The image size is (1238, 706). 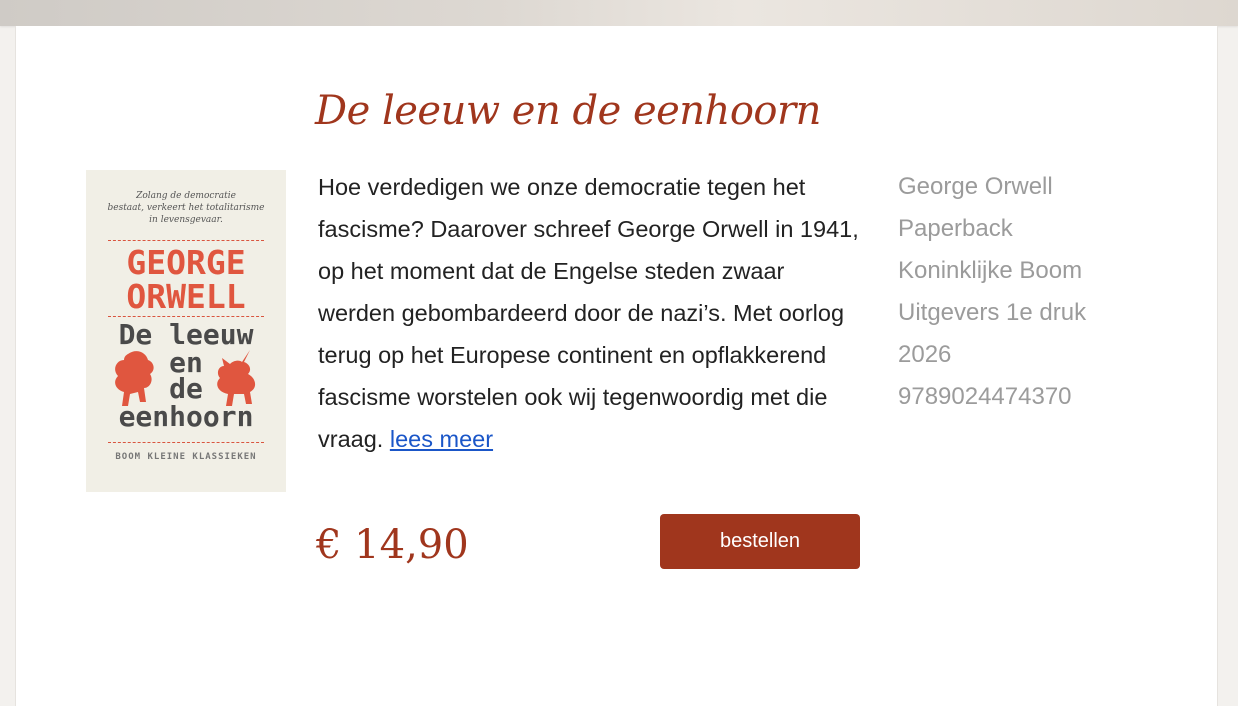 I want to click on meta-isbn: 9789024474370, so click(x=985, y=396).